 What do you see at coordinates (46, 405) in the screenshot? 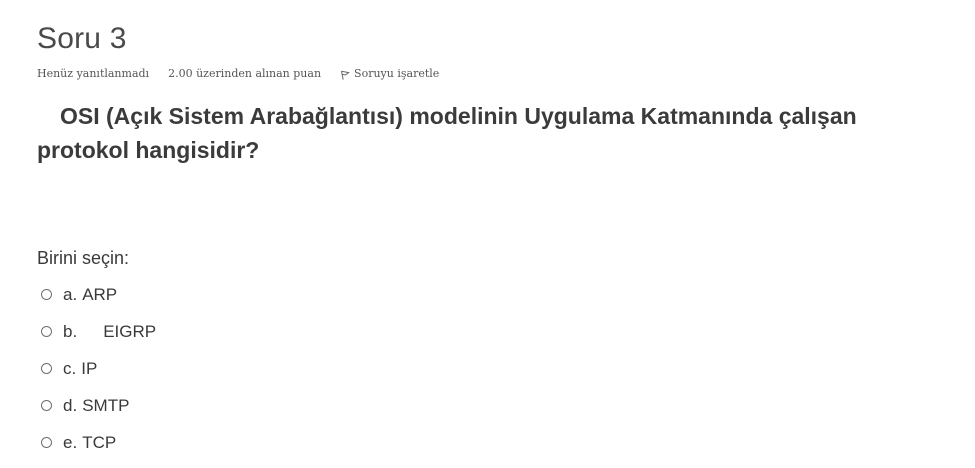
I see `answer-radio-d` at bounding box center [46, 405].